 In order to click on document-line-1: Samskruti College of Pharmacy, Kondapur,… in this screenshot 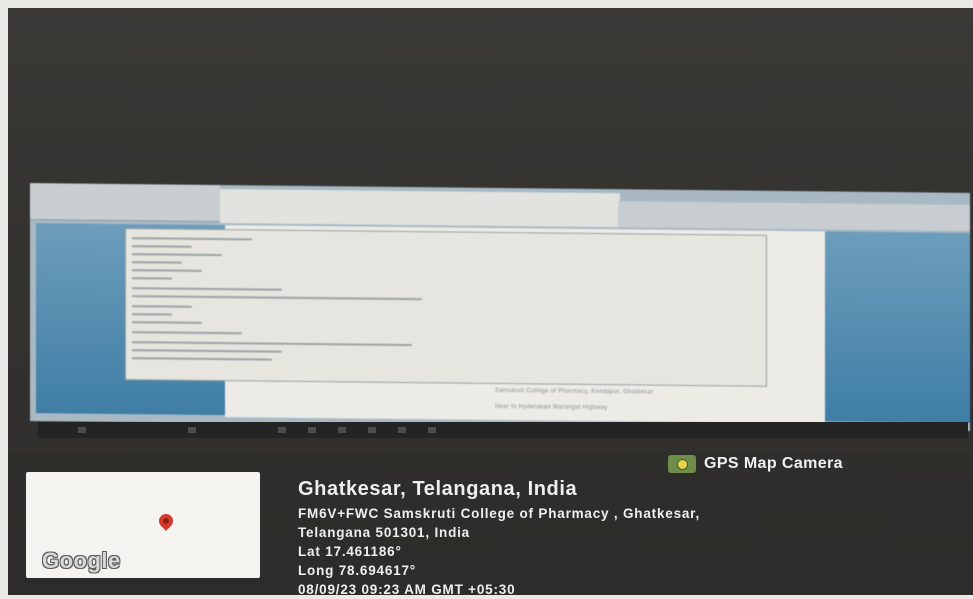, I will do `click(574, 391)`.